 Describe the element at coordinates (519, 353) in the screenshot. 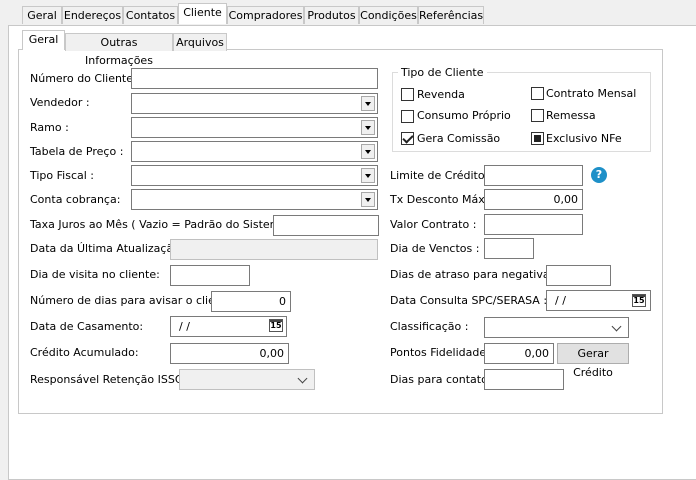

I see `pontos-fidelidade-input: 0,00` at that location.